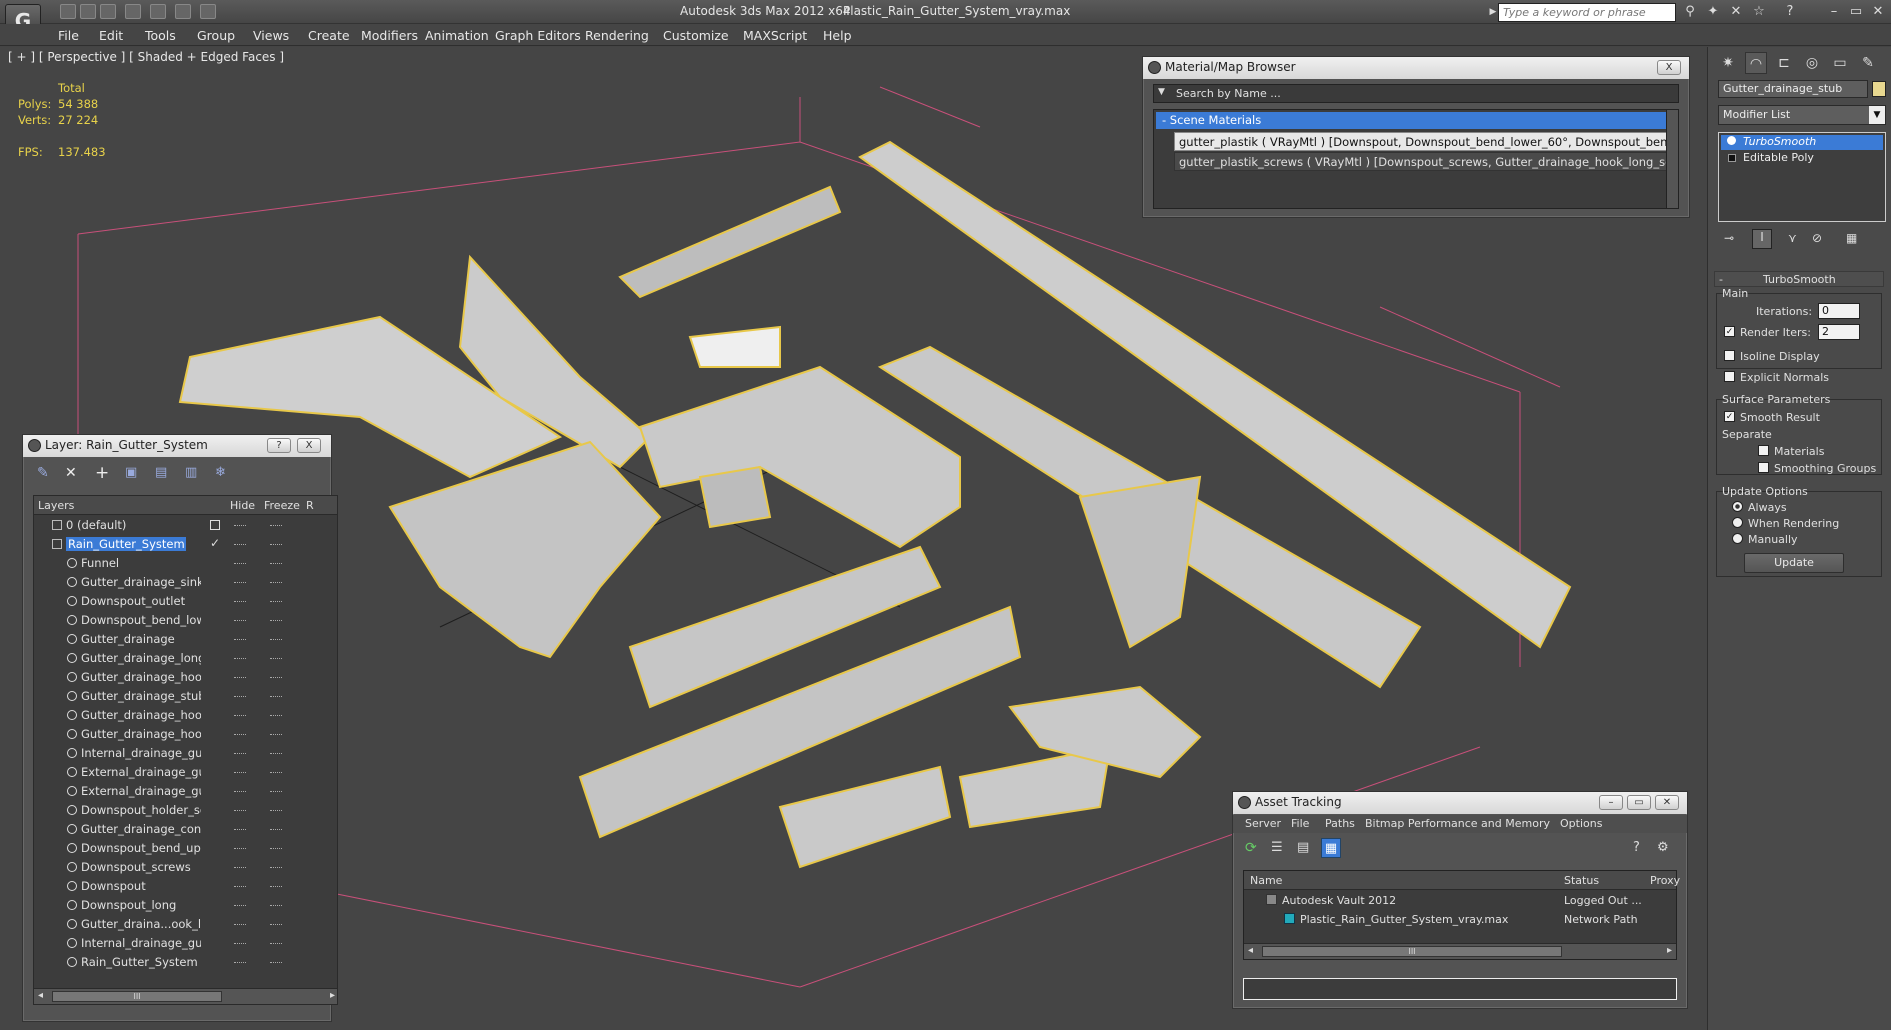 Image resolution: width=1891 pixels, height=1030 pixels. I want to click on list-item: Rain_Gutter_System, so click(185, 962).